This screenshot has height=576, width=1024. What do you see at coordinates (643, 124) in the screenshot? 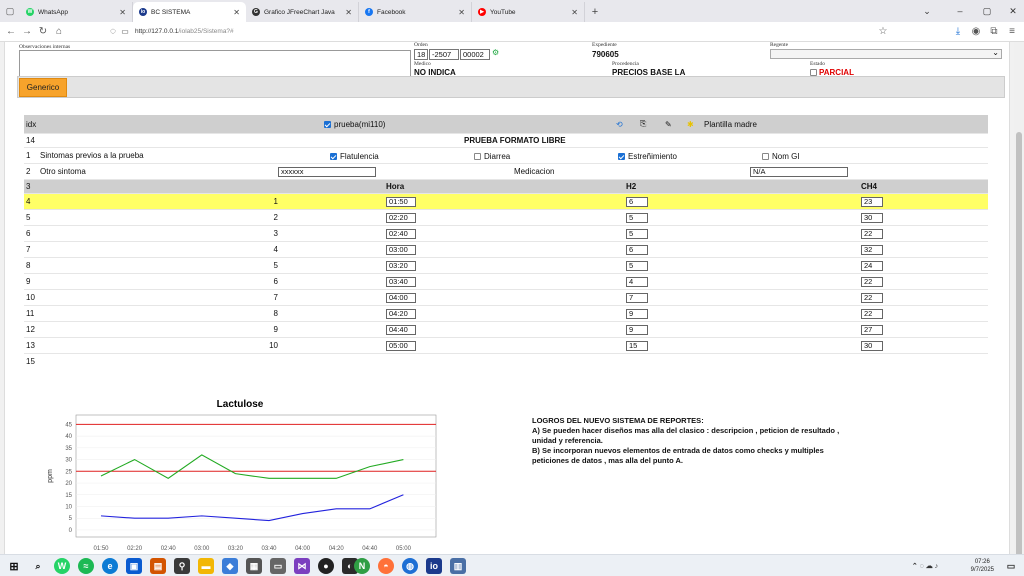
I see `copy-icon: ⎘` at bounding box center [643, 124].